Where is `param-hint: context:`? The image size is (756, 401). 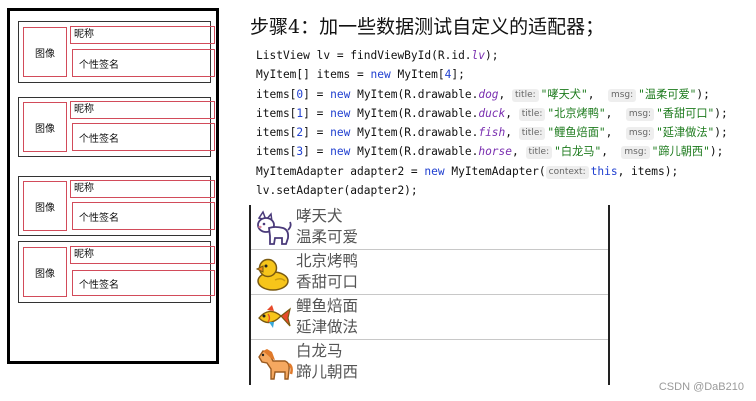
param-hint: context: is located at coordinates (567, 172).